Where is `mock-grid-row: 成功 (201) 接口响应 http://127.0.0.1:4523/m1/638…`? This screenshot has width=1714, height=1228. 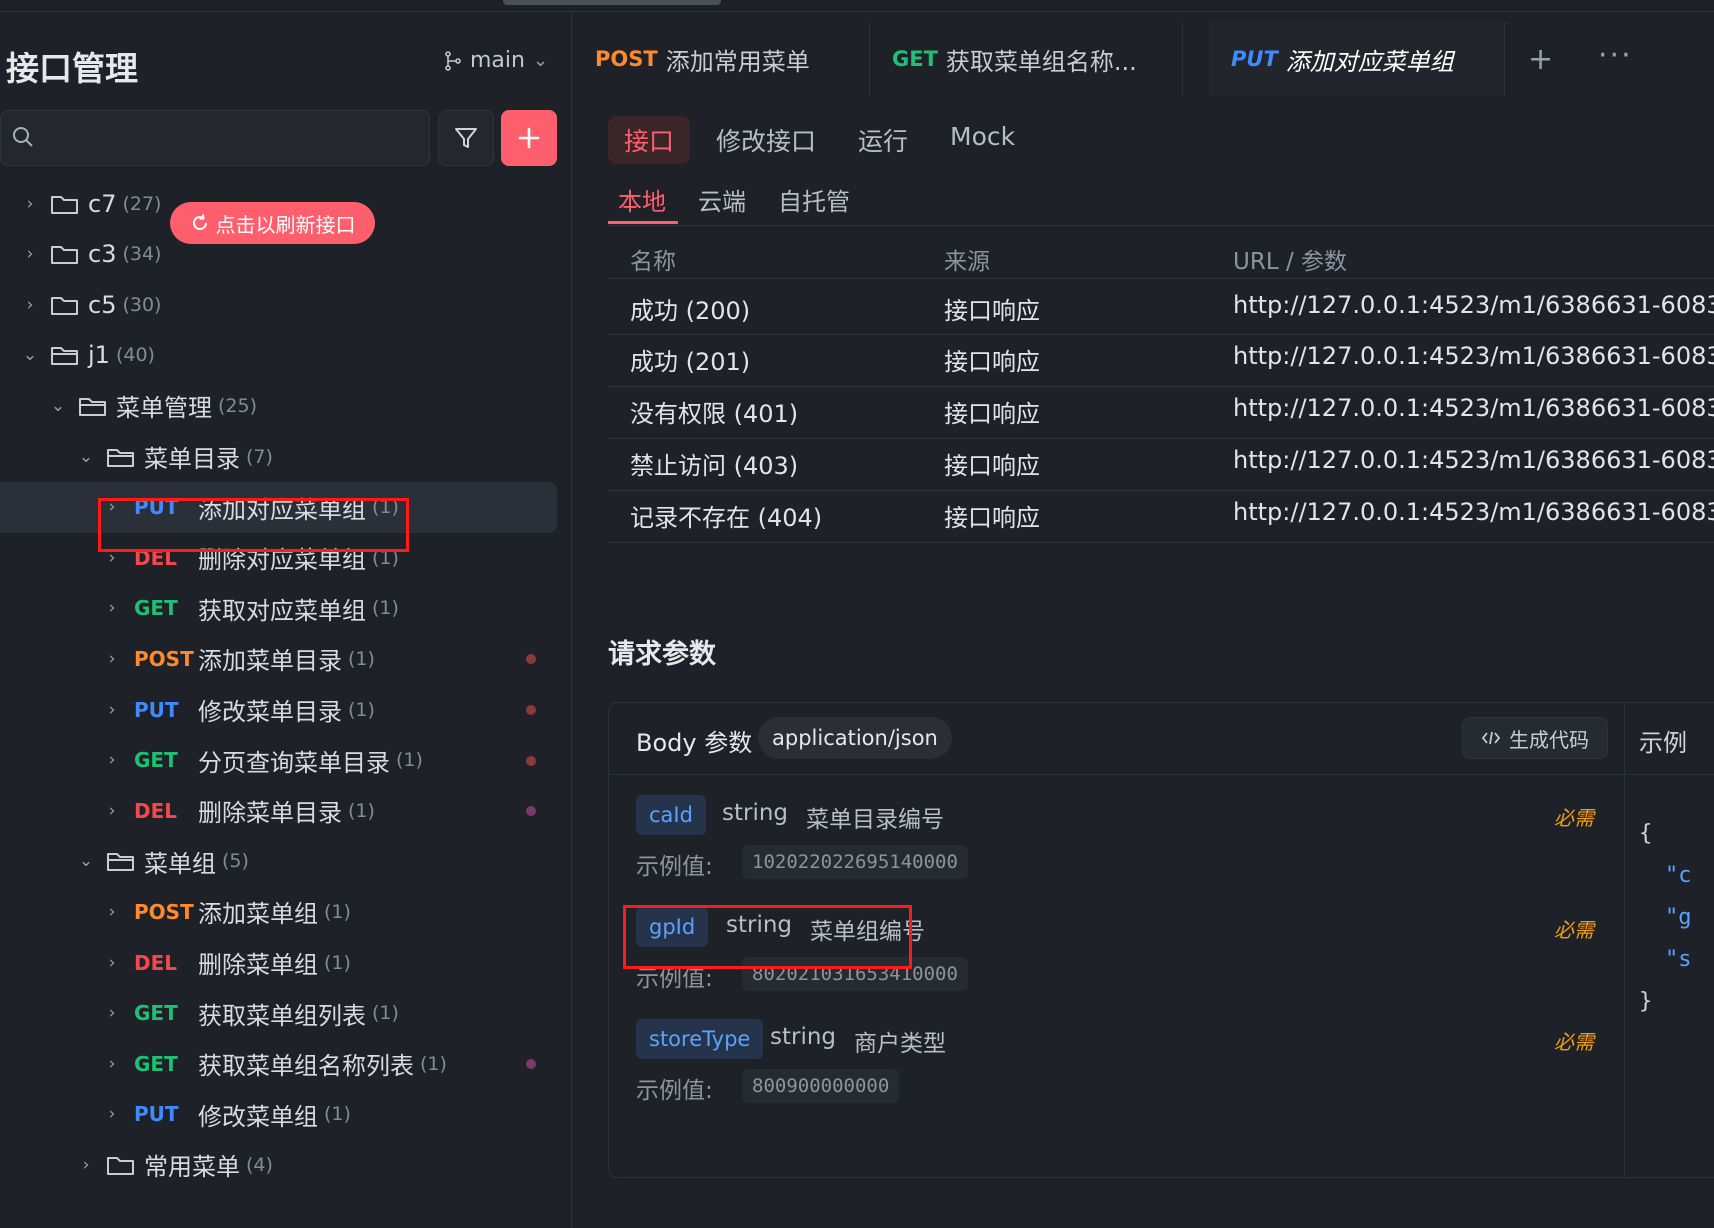
mock-grid-row: 成功 (201) 接口响应 http://127.0.0.1:4523/m1/638… is located at coordinates (1161, 358).